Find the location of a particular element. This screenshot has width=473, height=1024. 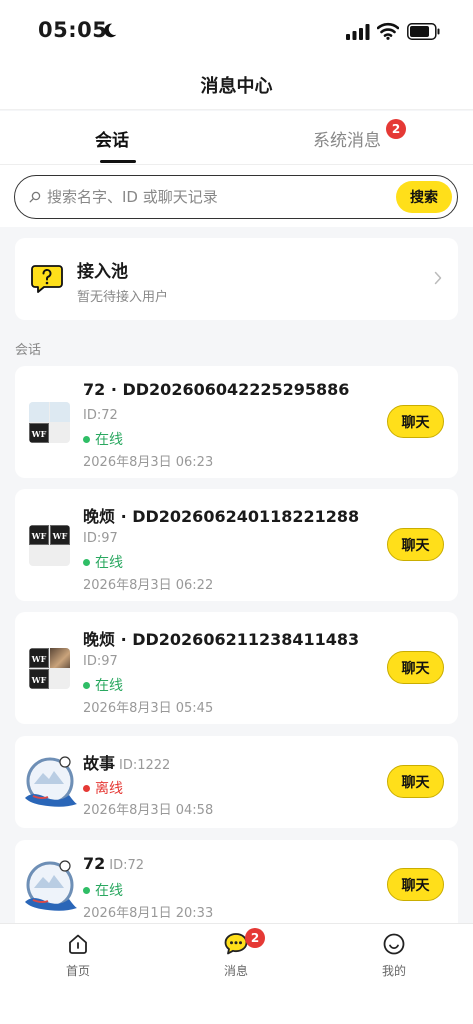

conversation-name: 晚烦 · DD202606211238411483 is located at coordinates (221, 639).